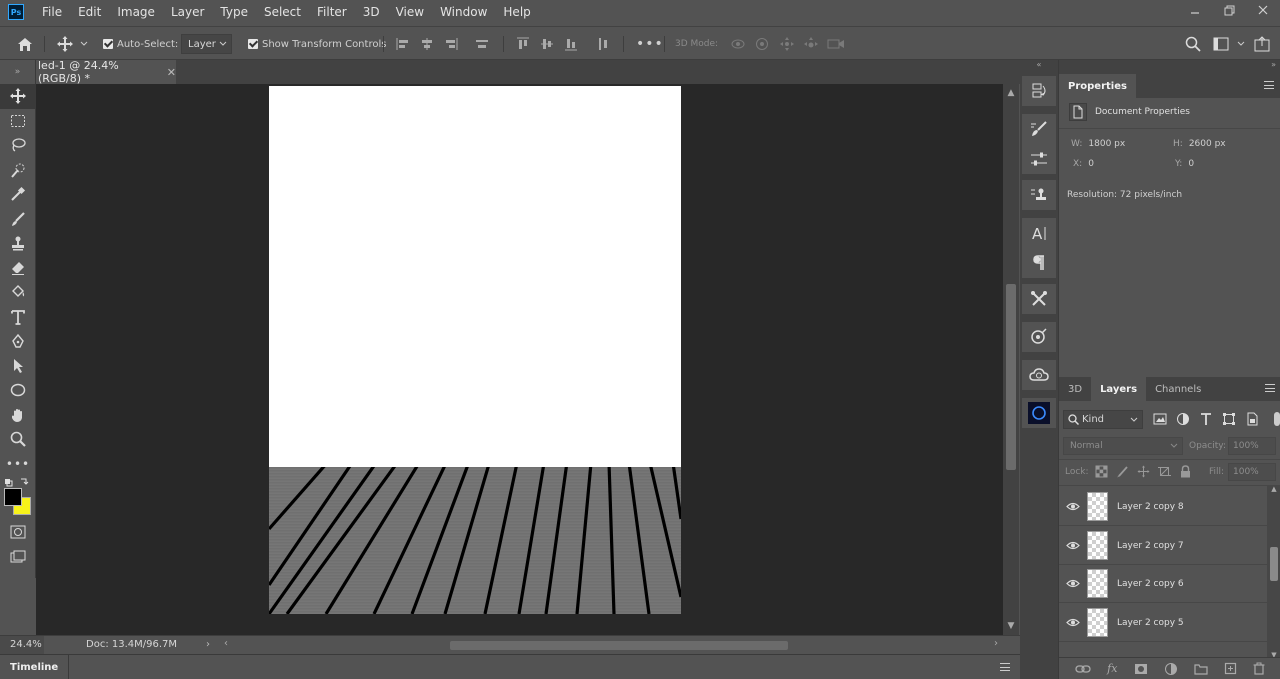 This screenshot has width=1280, height=679. Describe the element at coordinates (1097, 86) in the screenshot. I see `tab-properties: Properties` at that location.